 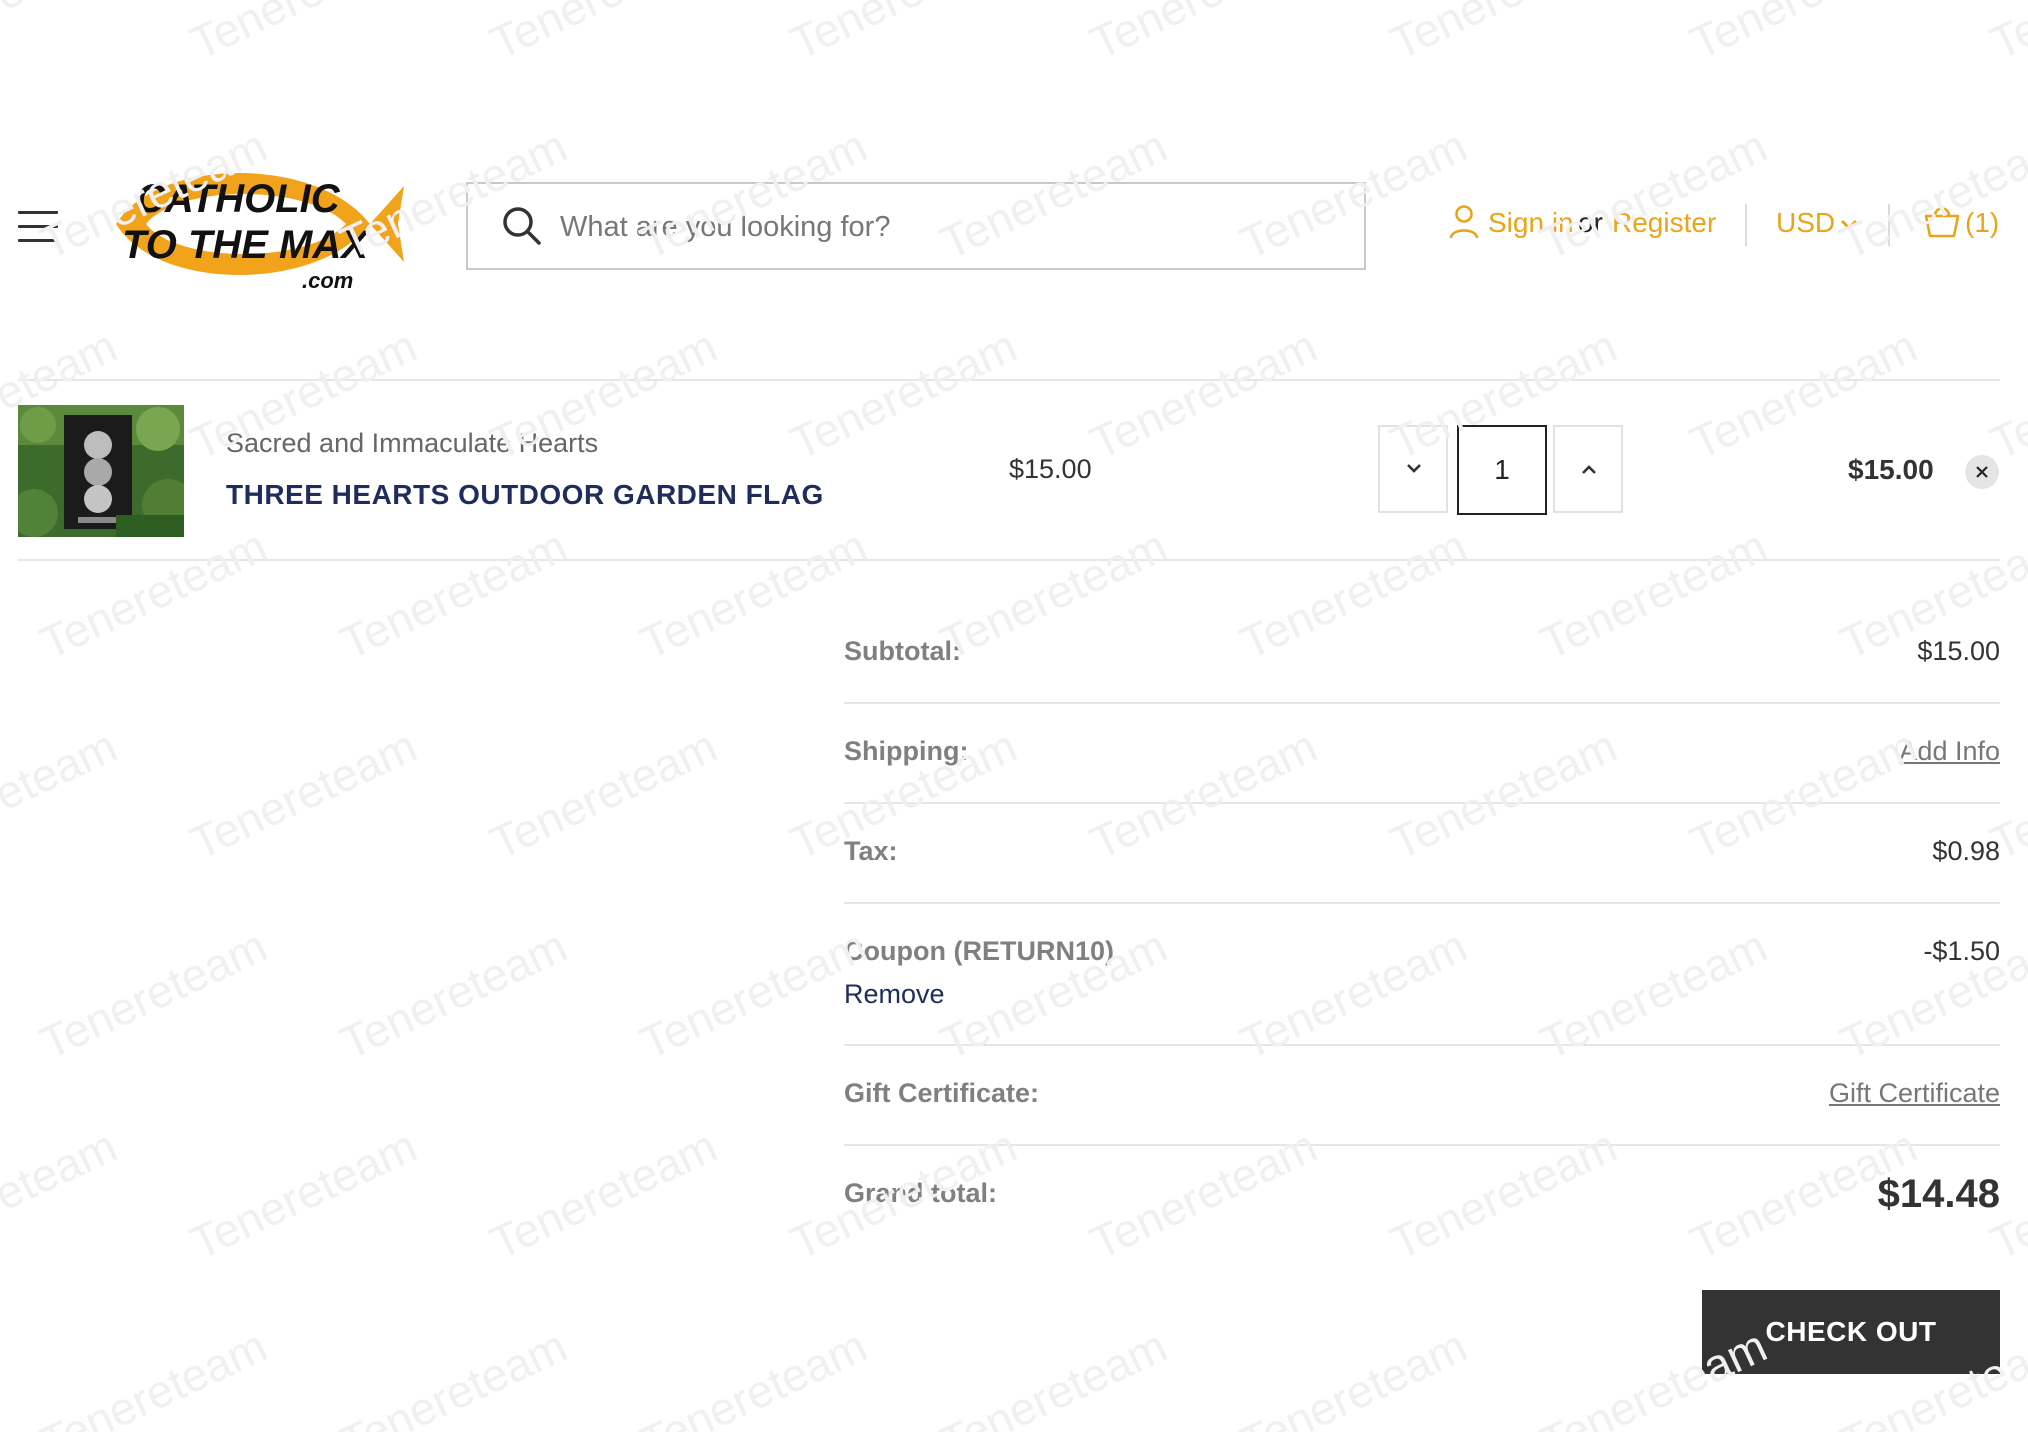 What do you see at coordinates (246, 245) in the screenshot?
I see `logo-line2: TO THE MAX` at bounding box center [246, 245].